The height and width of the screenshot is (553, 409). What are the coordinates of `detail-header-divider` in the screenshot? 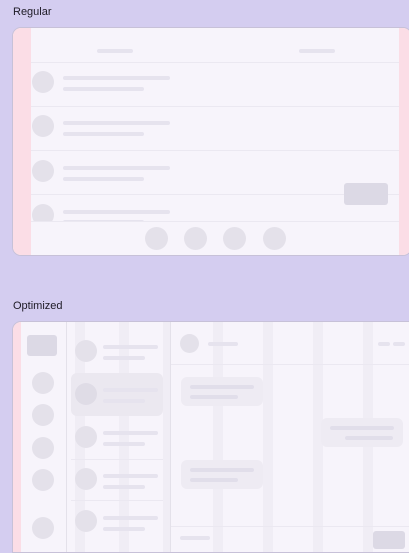 It's located at (290, 364).